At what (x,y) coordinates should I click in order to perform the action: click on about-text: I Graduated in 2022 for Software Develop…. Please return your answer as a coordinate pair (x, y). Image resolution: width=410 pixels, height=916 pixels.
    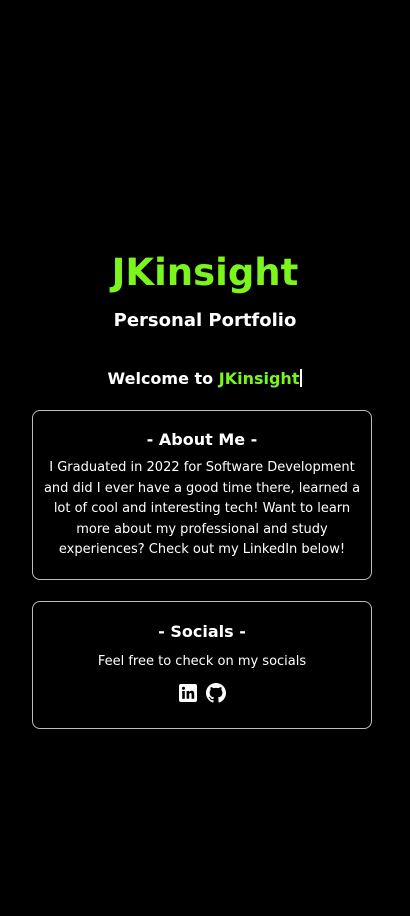
    Looking at the image, I should click on (202, 508).